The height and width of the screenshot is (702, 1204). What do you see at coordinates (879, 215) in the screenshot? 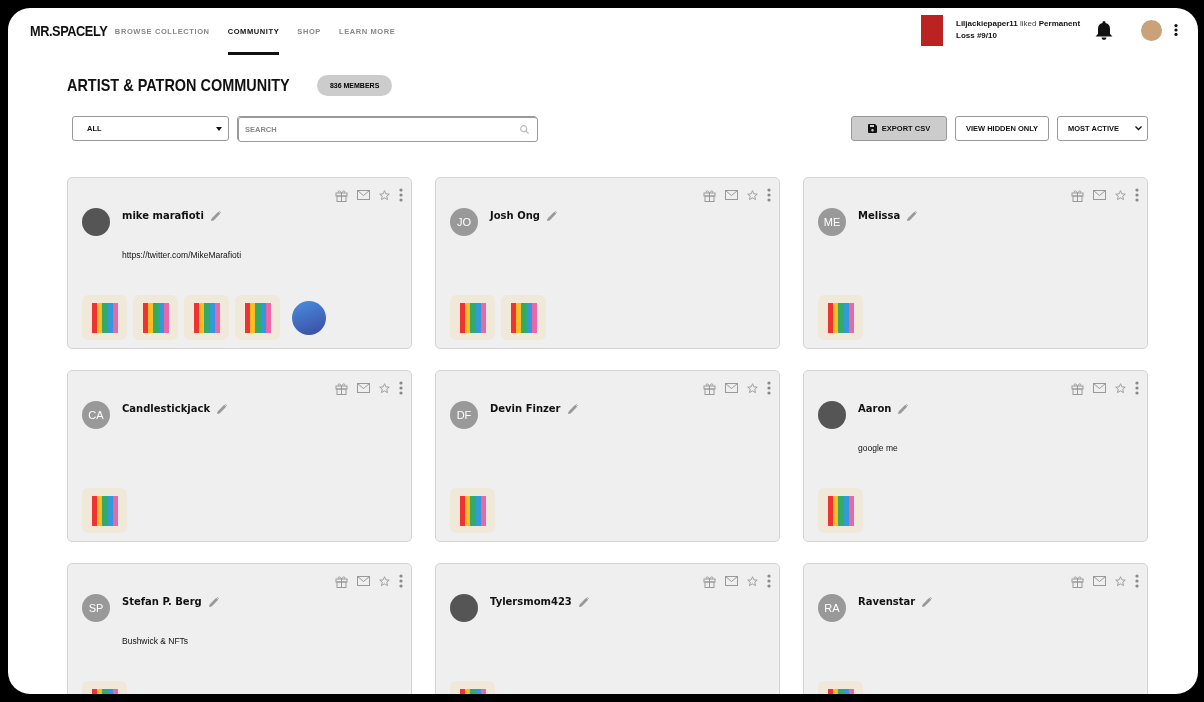
I see `member-name: Melissa` at bounding box center [879, 215].